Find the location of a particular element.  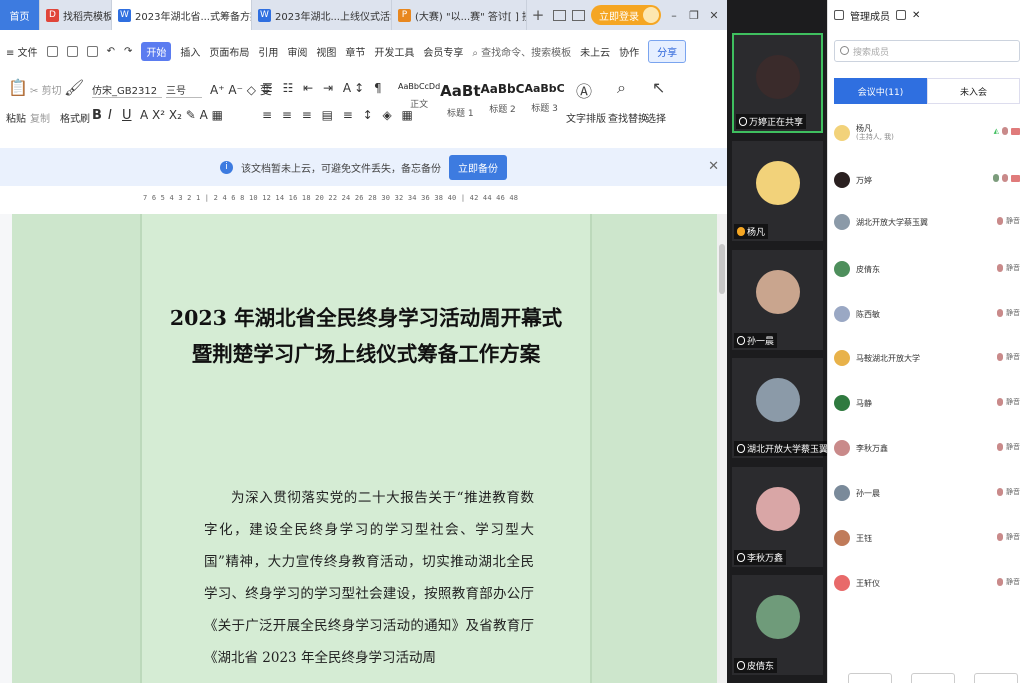

popout-icon is located at coordinates (901, 15).